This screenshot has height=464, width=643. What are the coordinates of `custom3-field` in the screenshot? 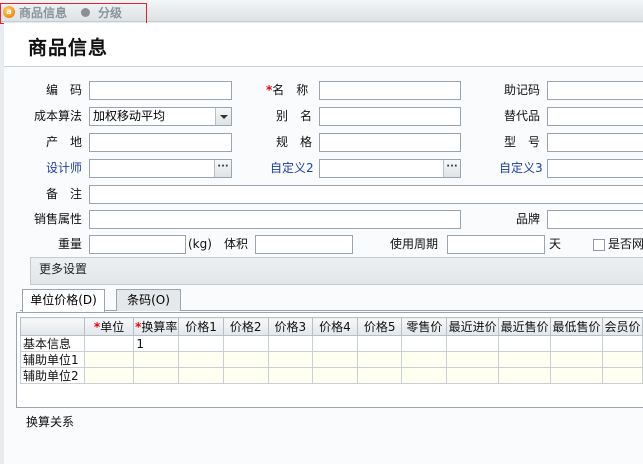 It's located at (595, 168).